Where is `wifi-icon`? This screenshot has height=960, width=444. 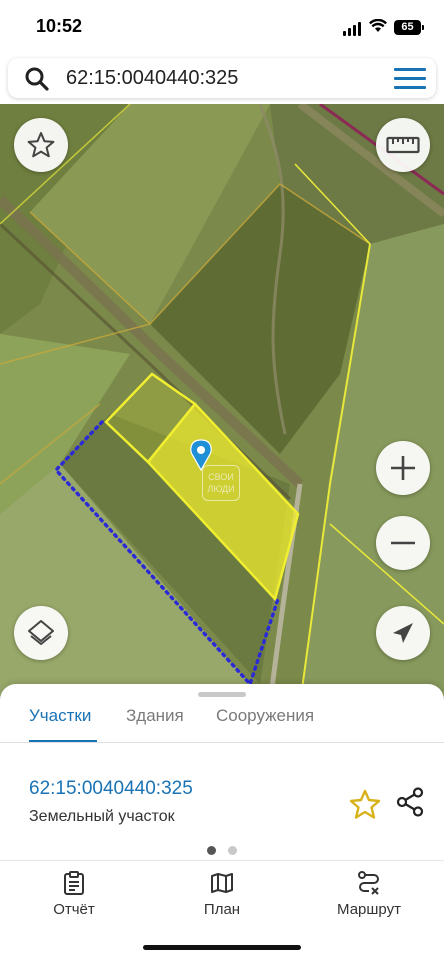 wifi-icon is located at coordinates (378, 25).